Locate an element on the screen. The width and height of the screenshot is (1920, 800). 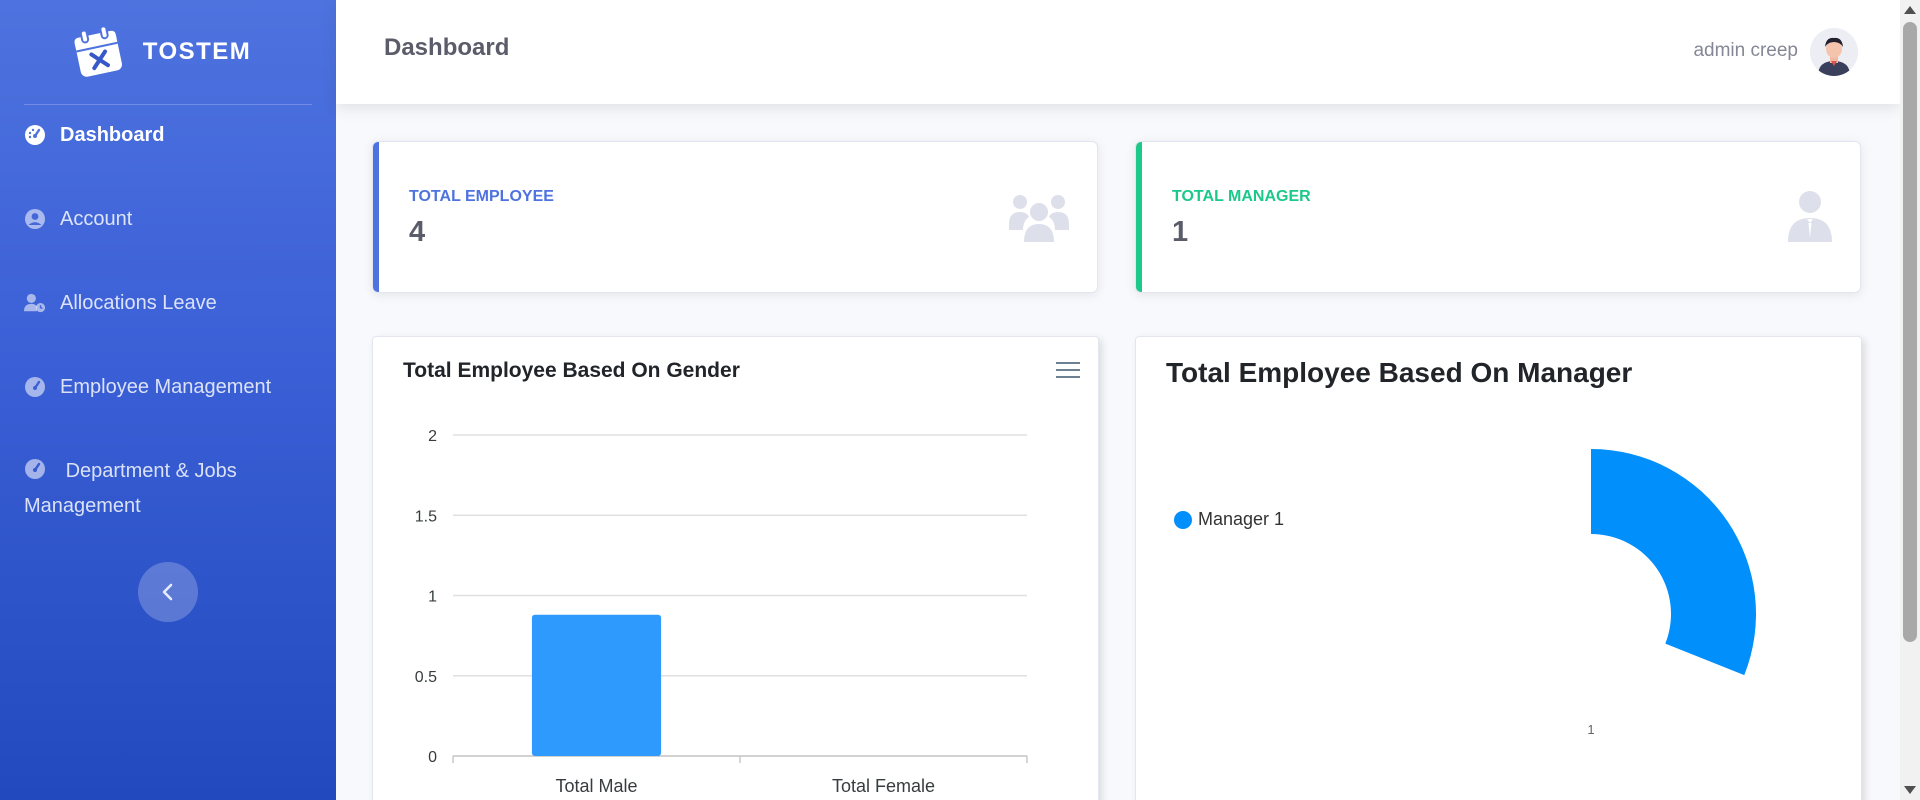
brand-name: TOSTEM is located at coordinates (197, 51).